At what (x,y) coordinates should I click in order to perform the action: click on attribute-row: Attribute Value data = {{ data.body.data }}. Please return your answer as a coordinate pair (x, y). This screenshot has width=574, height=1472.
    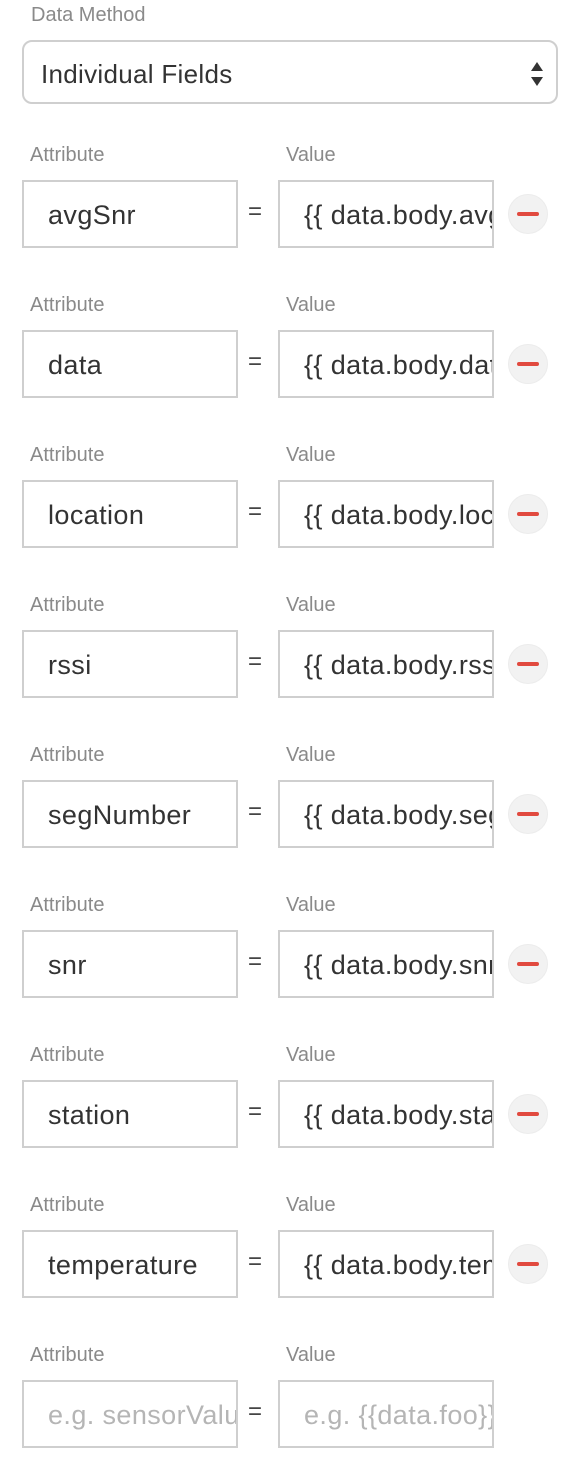
    Looking at the image, I should click on (287, 357).